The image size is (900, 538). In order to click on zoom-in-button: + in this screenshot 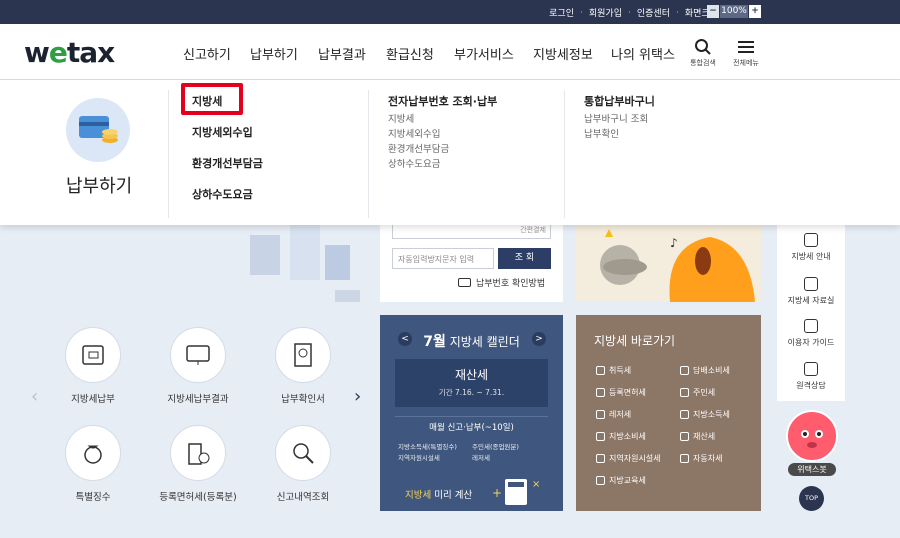, I will do `click(755, 11)`.